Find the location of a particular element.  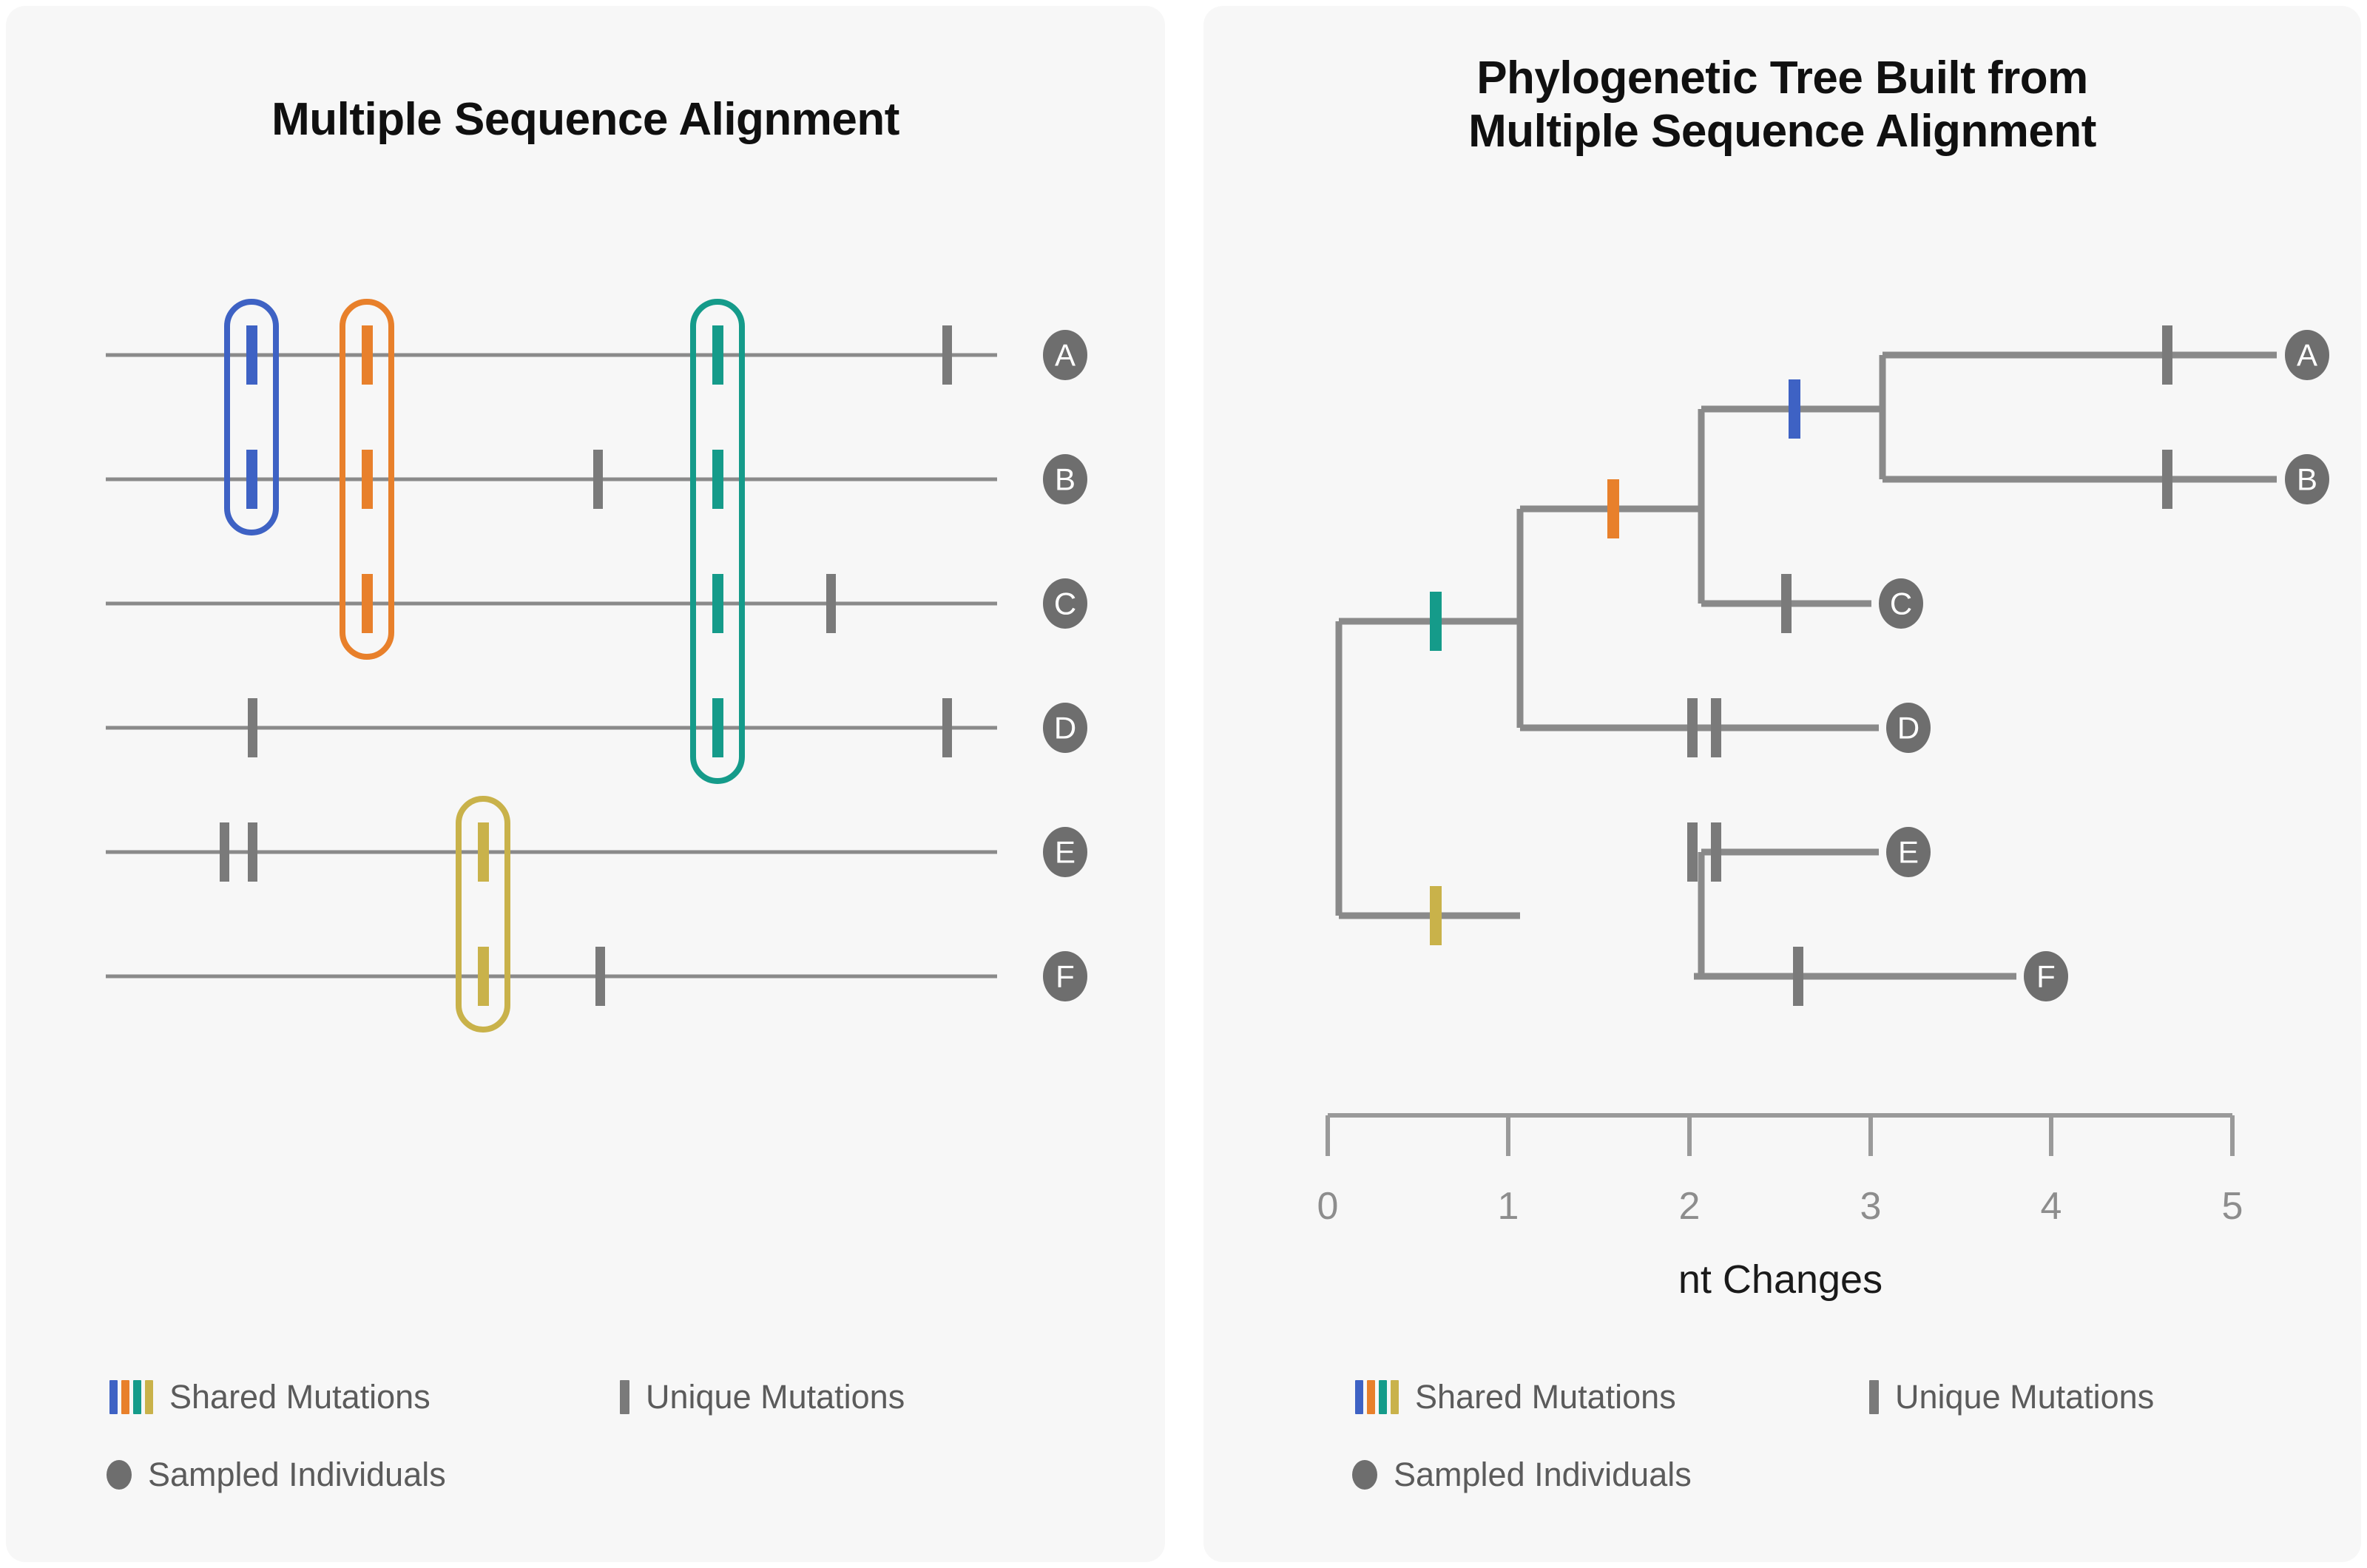

axis-tick-label: 1 is located at coordinates (1509, 1206).